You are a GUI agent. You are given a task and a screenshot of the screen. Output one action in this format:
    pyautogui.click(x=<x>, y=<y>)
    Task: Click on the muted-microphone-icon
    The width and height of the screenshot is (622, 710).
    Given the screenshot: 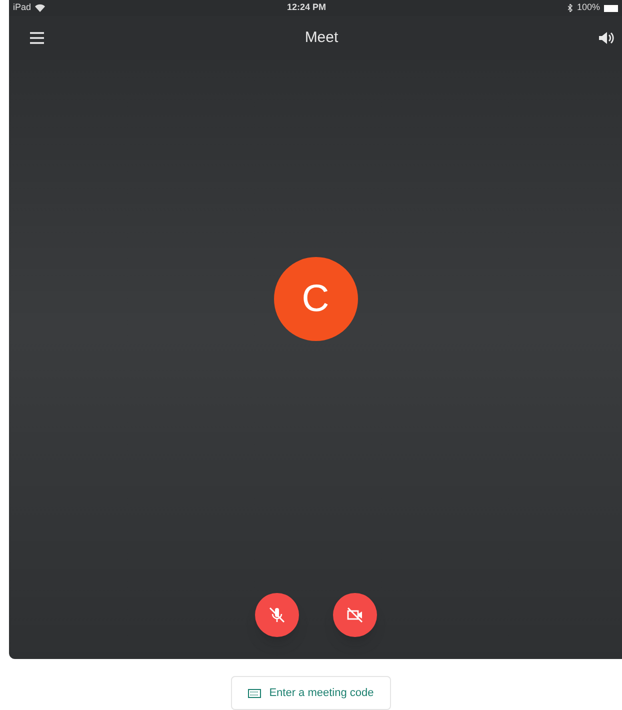 What is the action you would take?
    pyautogui.click(x=276, y=615)
    